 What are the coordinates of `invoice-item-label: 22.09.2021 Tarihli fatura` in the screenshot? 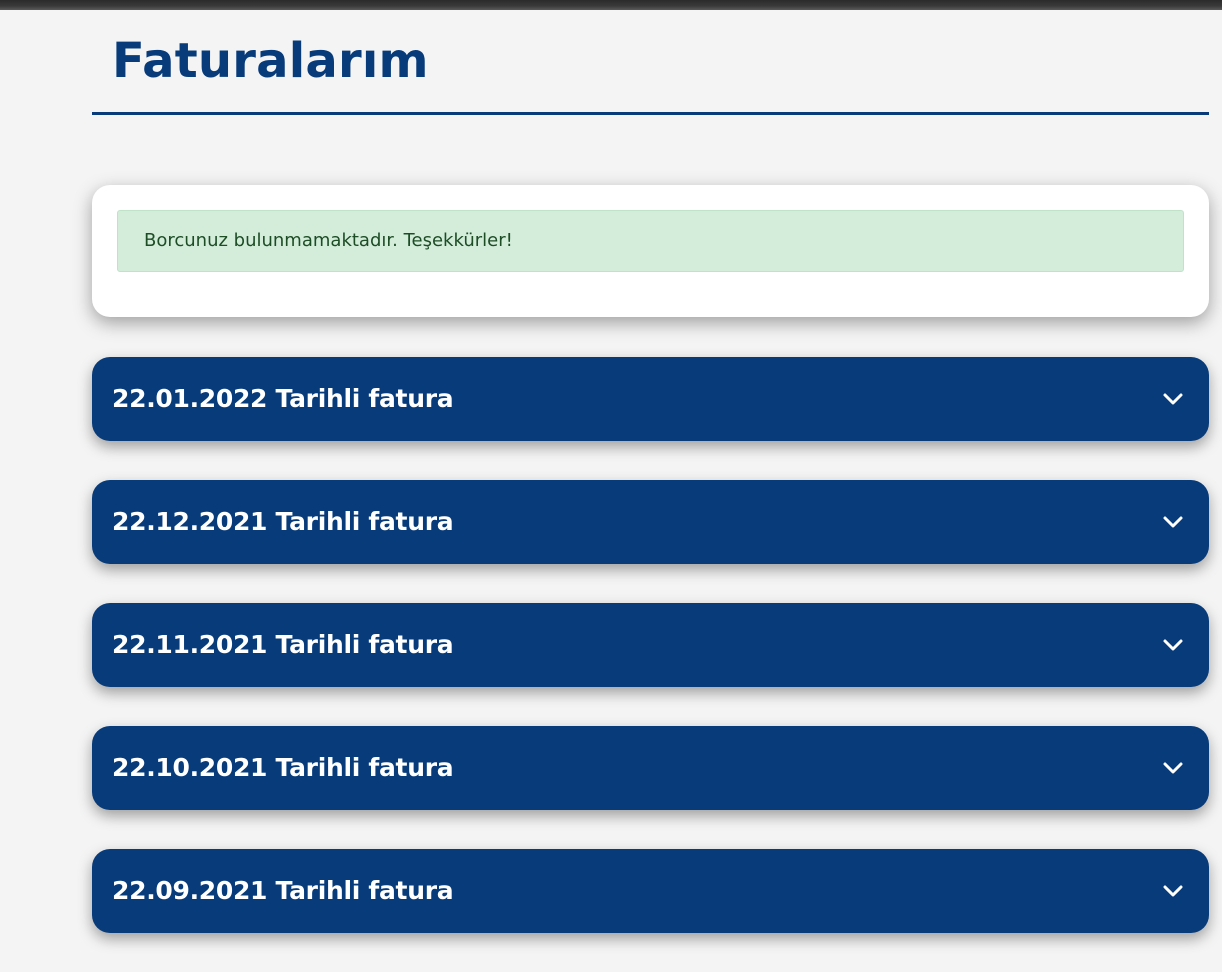 It's located at (283, 890).